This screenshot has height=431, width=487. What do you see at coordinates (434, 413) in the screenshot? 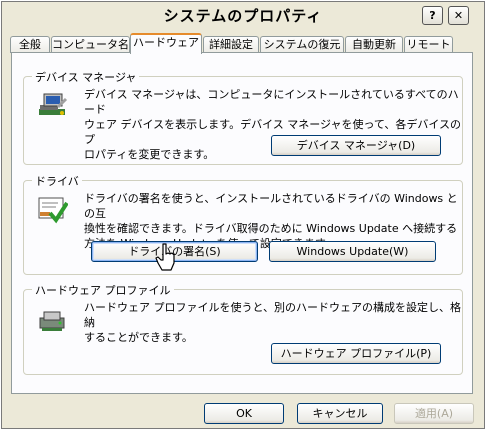
I see `apply-button: 適用(A)` at bounding box center [434, 413].